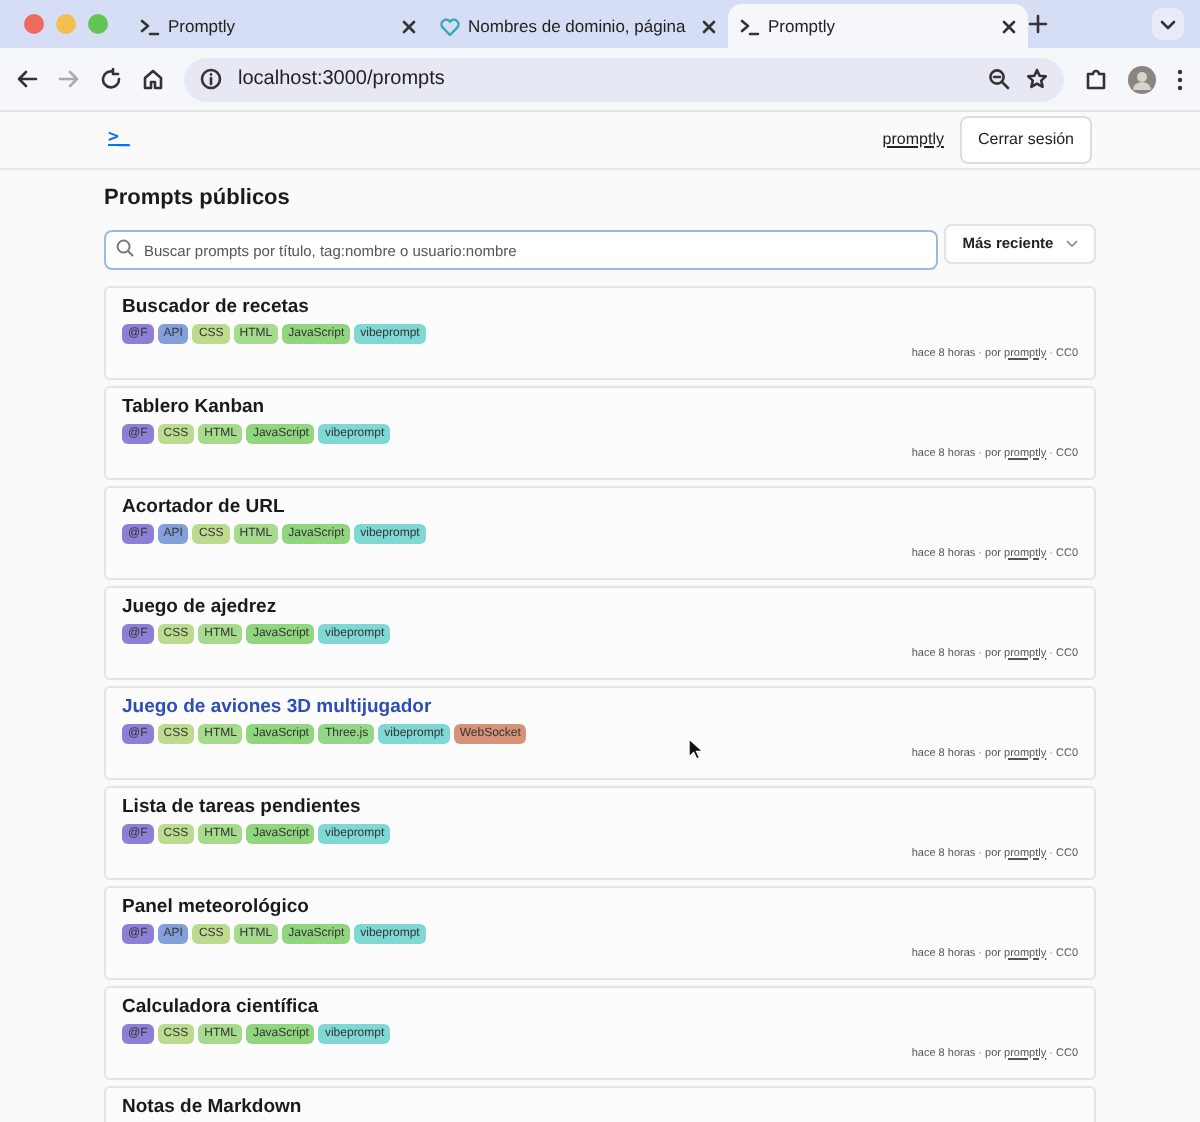 The height and width of the screenshot is (1122, 1200). Describe the element at coordinates (600, 507) in the screenshot. I see `prompt-title: Acortador de URL` at that location.